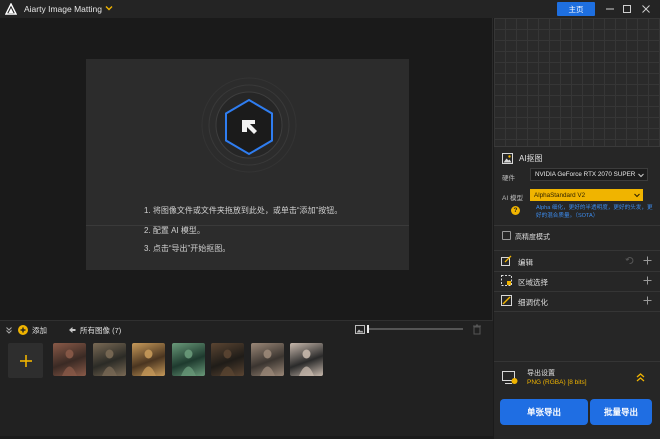  What do you see at coordinates (508, 178) in the screenshot?
I see `hardware-label: 硬件` at bounding box center [508, 178].